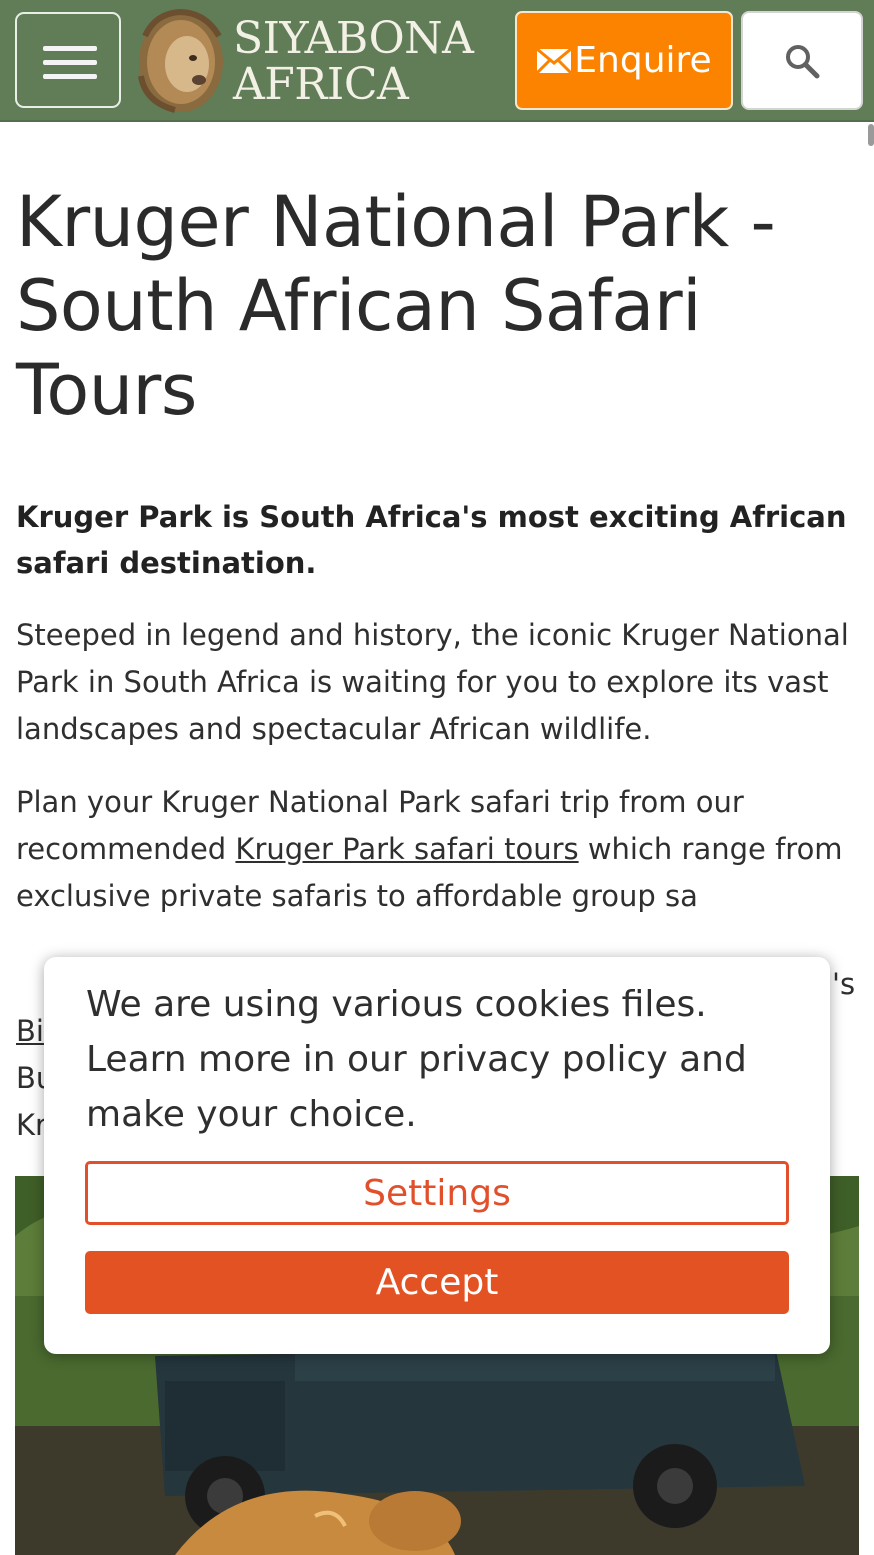  I want to click on scrollbar-thumb, so click(871, 135).